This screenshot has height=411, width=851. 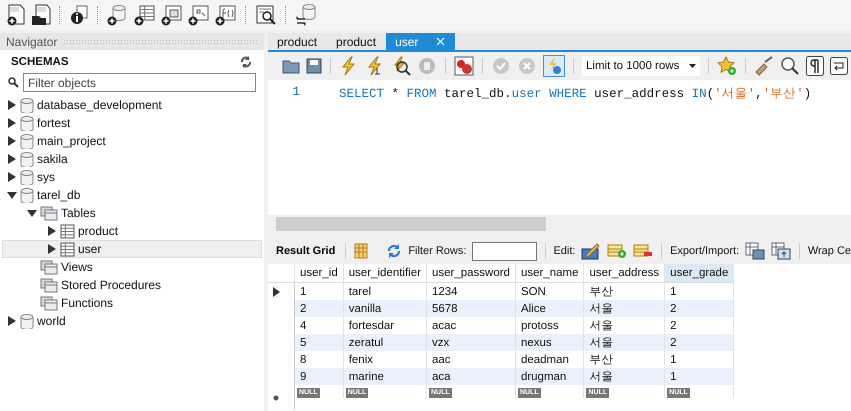 What do you see at coordinates (361, 251) in the screenshot?
I see `grid-view-icon` at bounding box center [361, 251].